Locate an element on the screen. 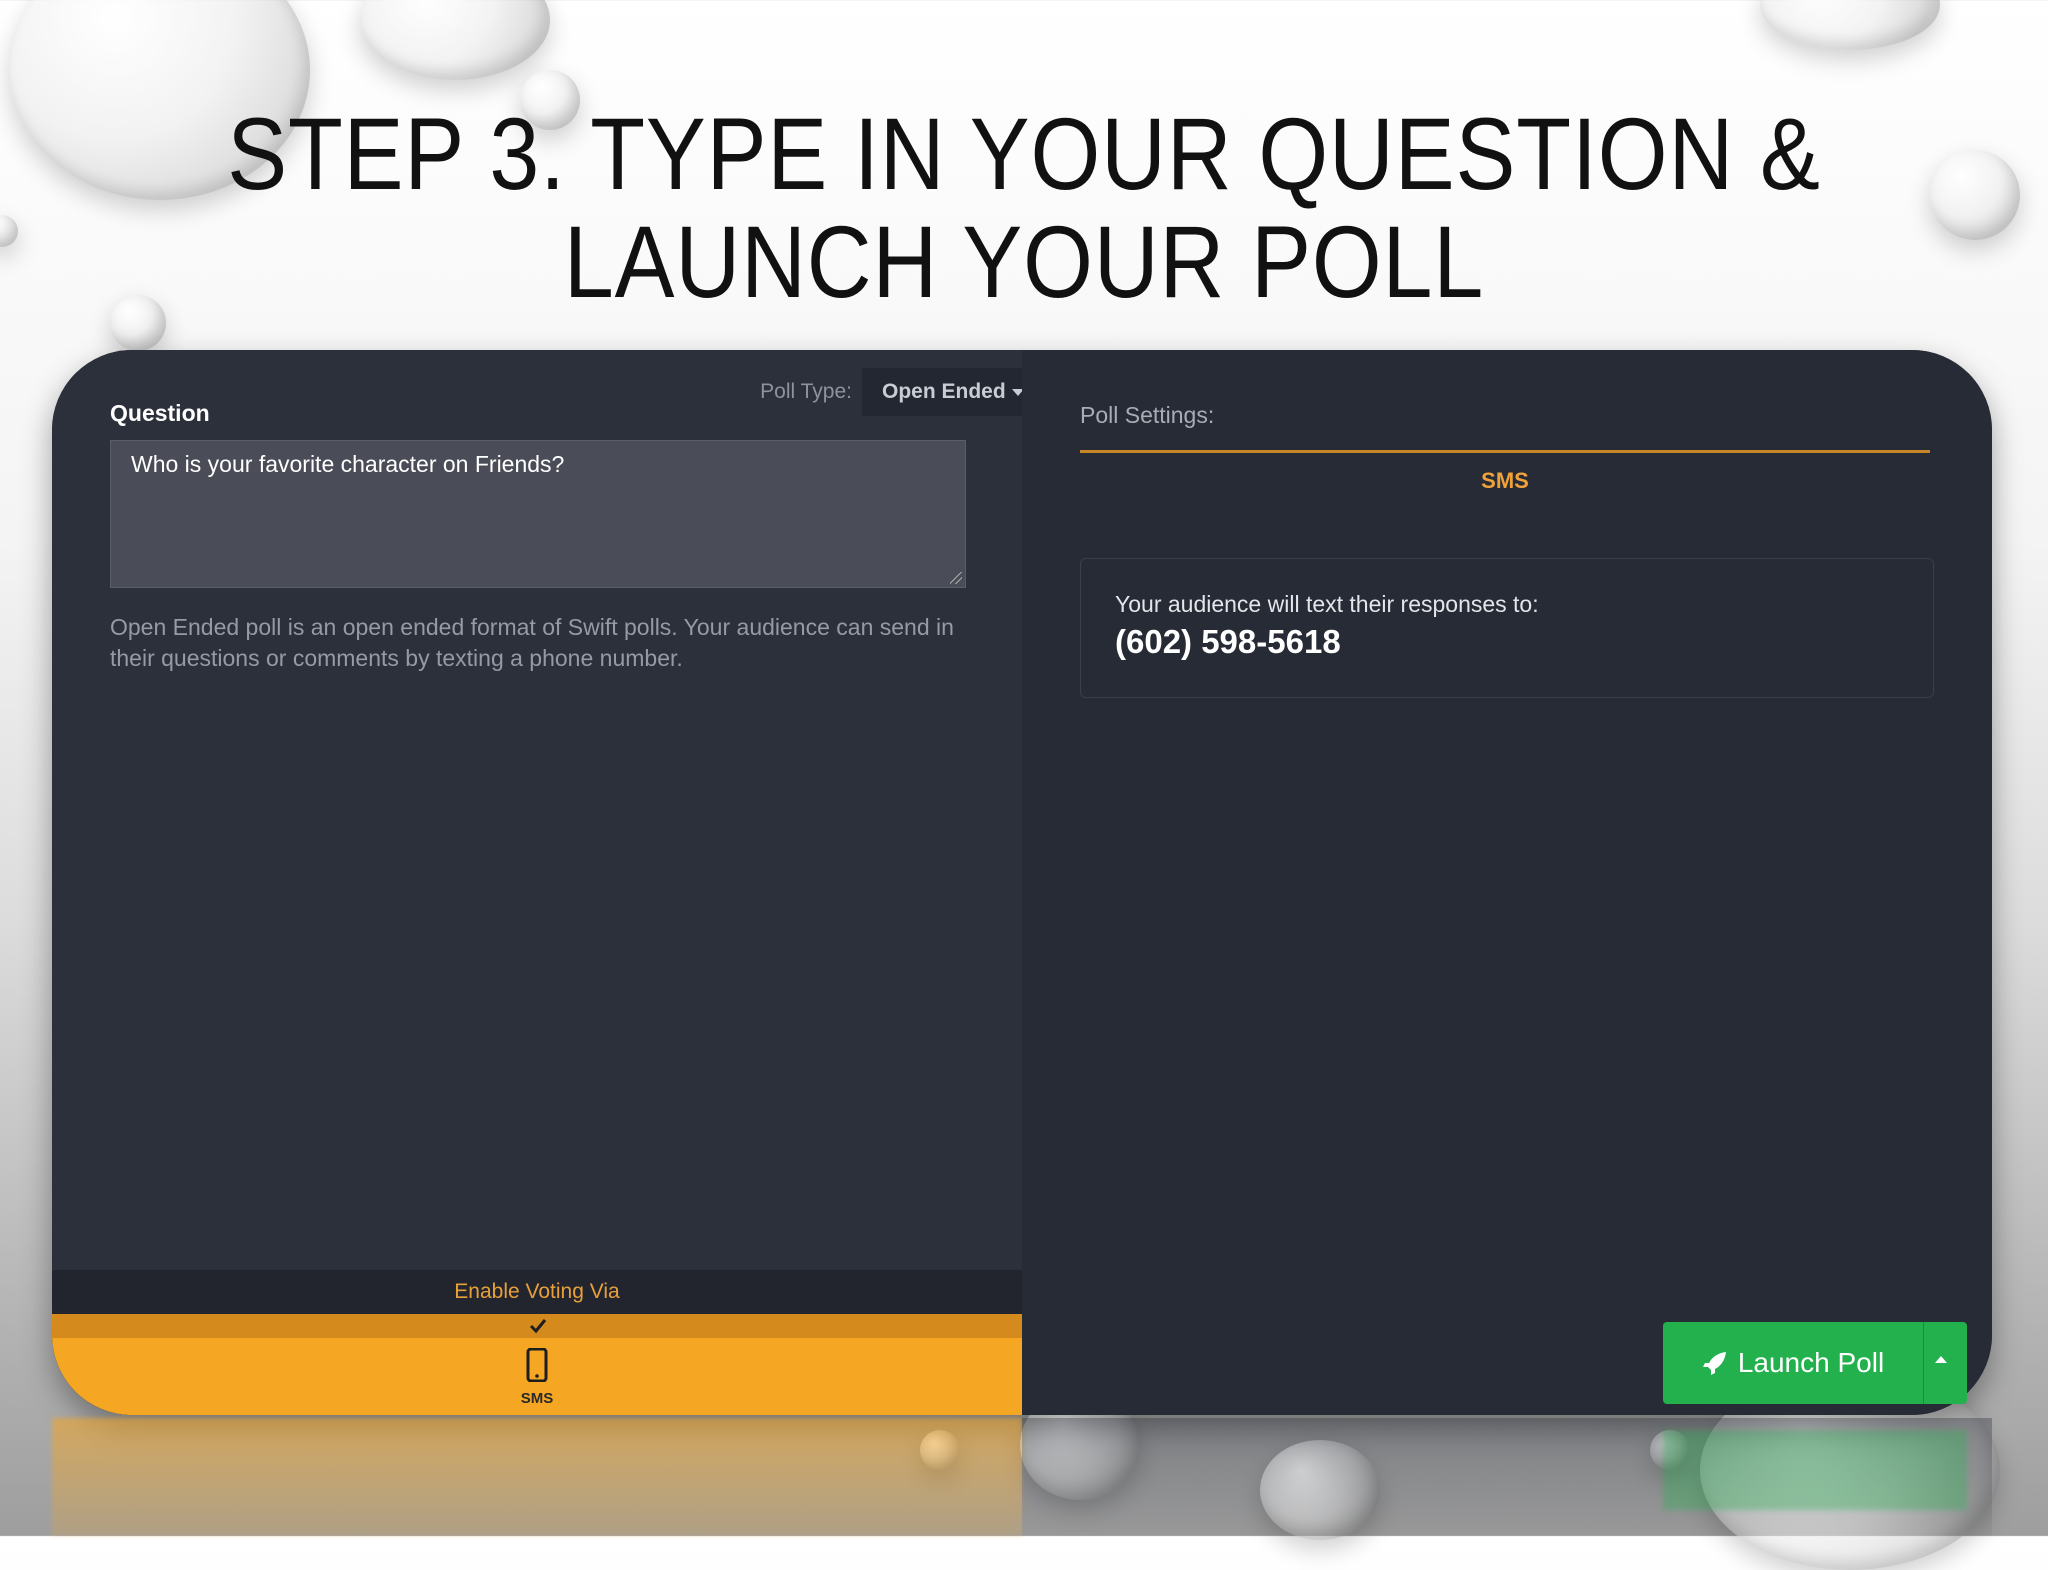  poll-type-dropdown: Open Ended is located at coordinates (949, 392).